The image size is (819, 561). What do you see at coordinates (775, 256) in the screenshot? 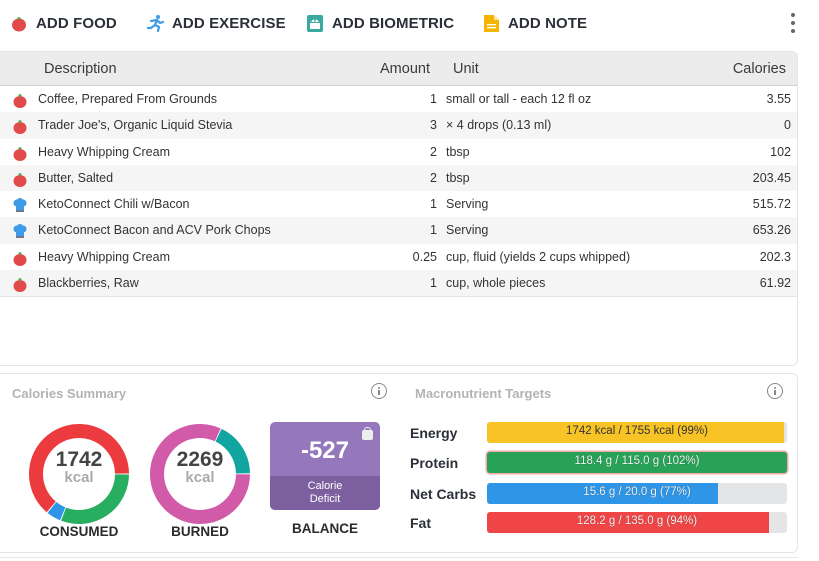
I see `row-calories: 202.3` at bounding box center [775, 256].